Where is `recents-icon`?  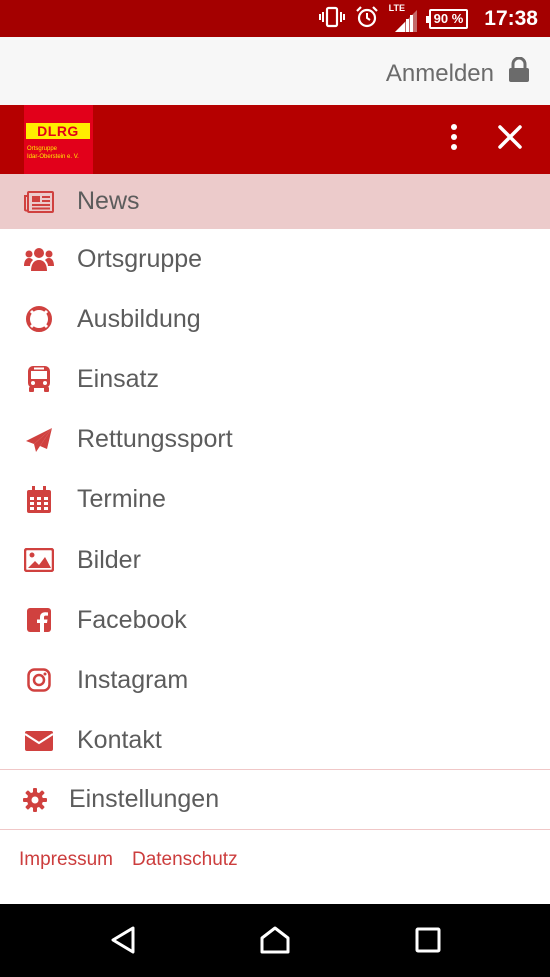
recents-icon is located at coordinates (428, 942).